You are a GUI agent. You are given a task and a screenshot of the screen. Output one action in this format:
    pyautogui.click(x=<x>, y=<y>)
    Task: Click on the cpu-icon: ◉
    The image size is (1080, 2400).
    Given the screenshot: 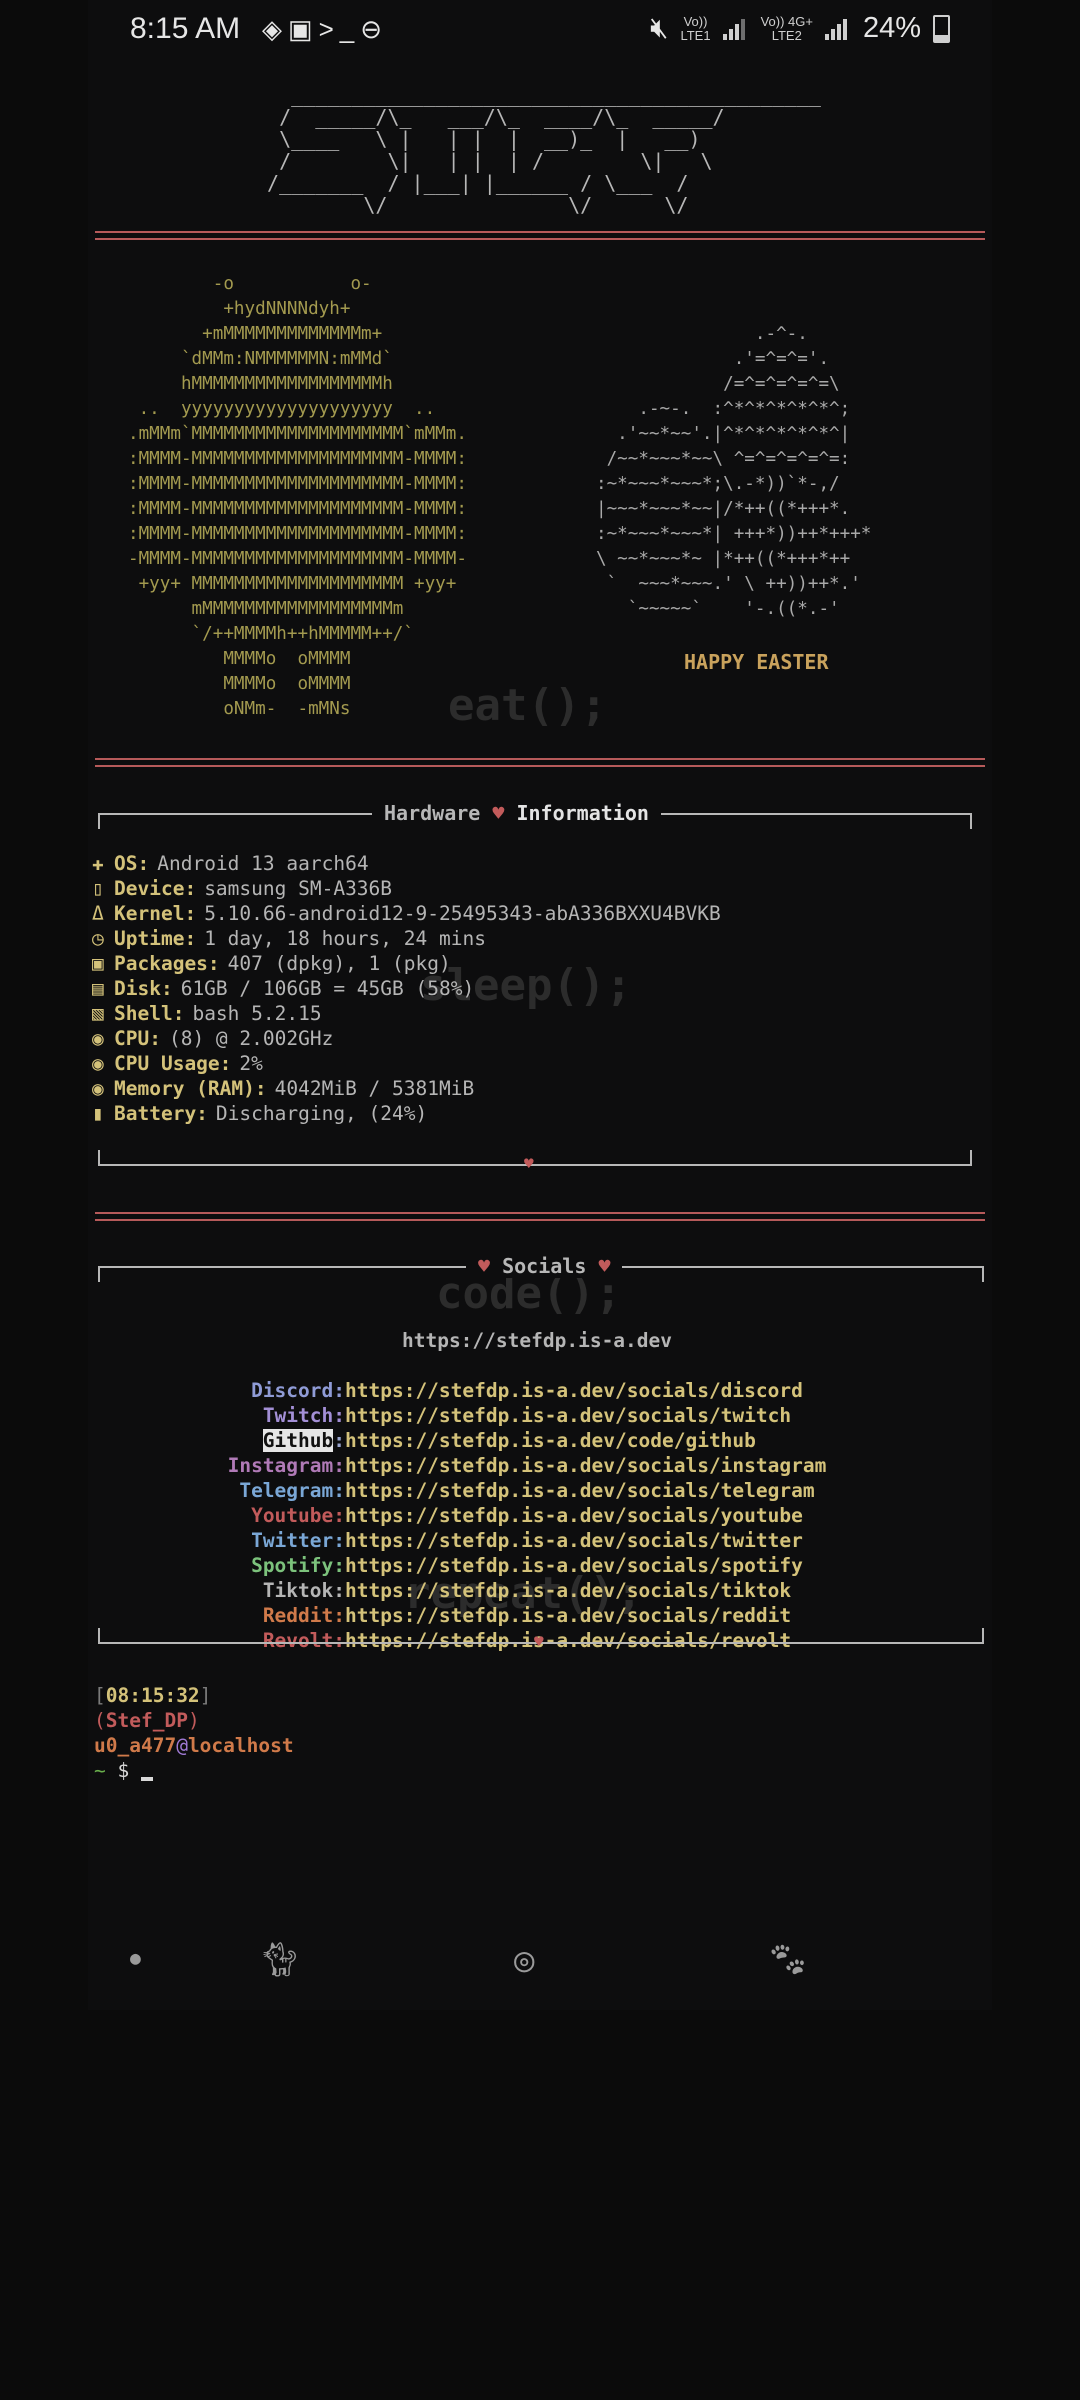 What is the action you would take?
    pyautogui.click(x=98, y=1038)
    